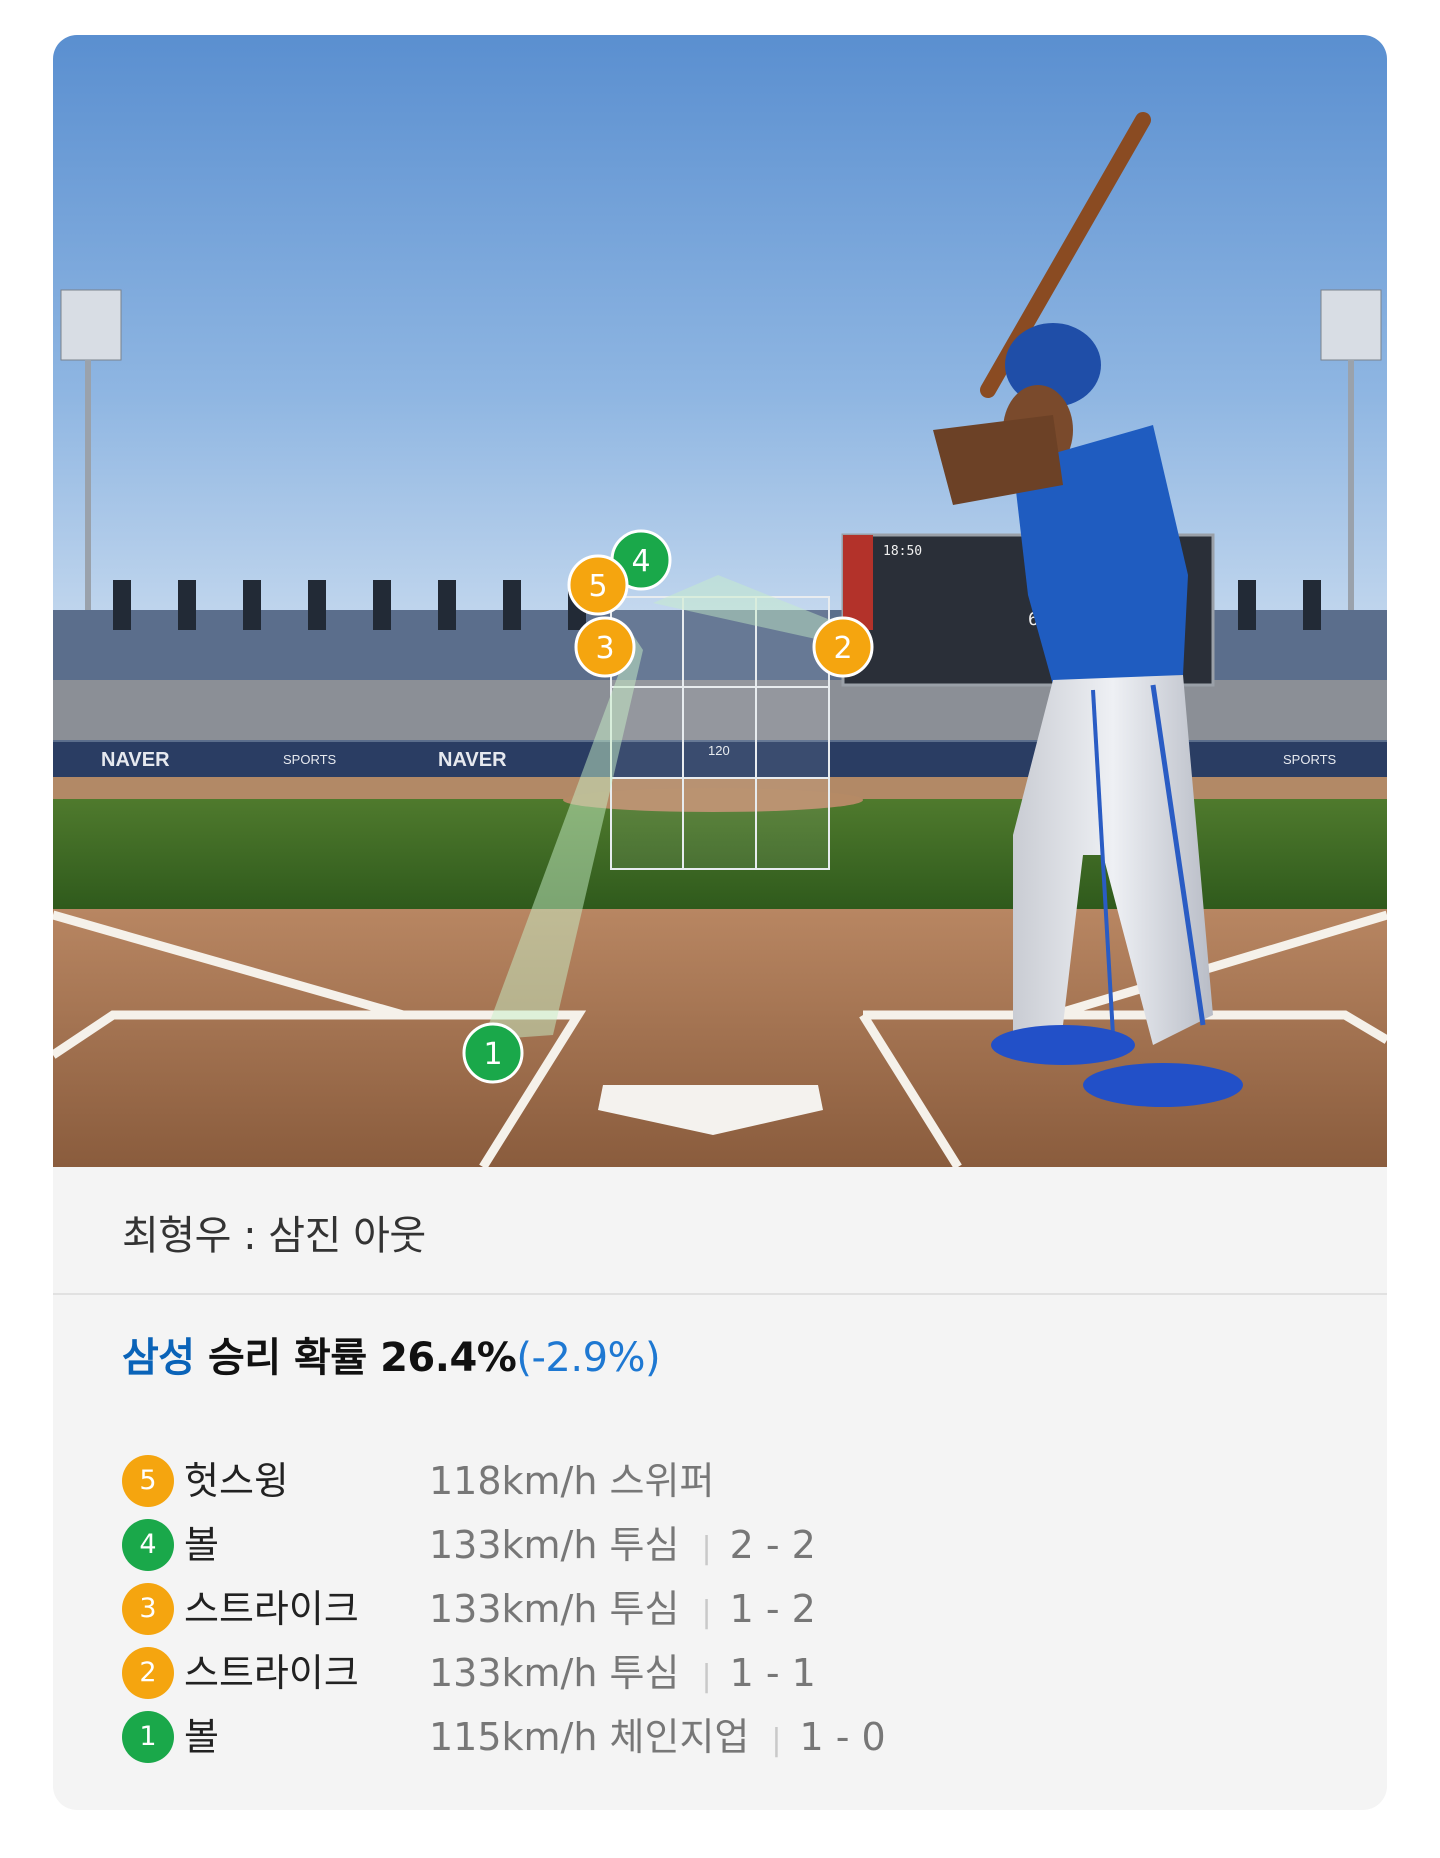  What do you see at coordinates (135, 760) in the screenshot?
I see `banner-naver-left: NAVER` at bounding box center [135, 760].